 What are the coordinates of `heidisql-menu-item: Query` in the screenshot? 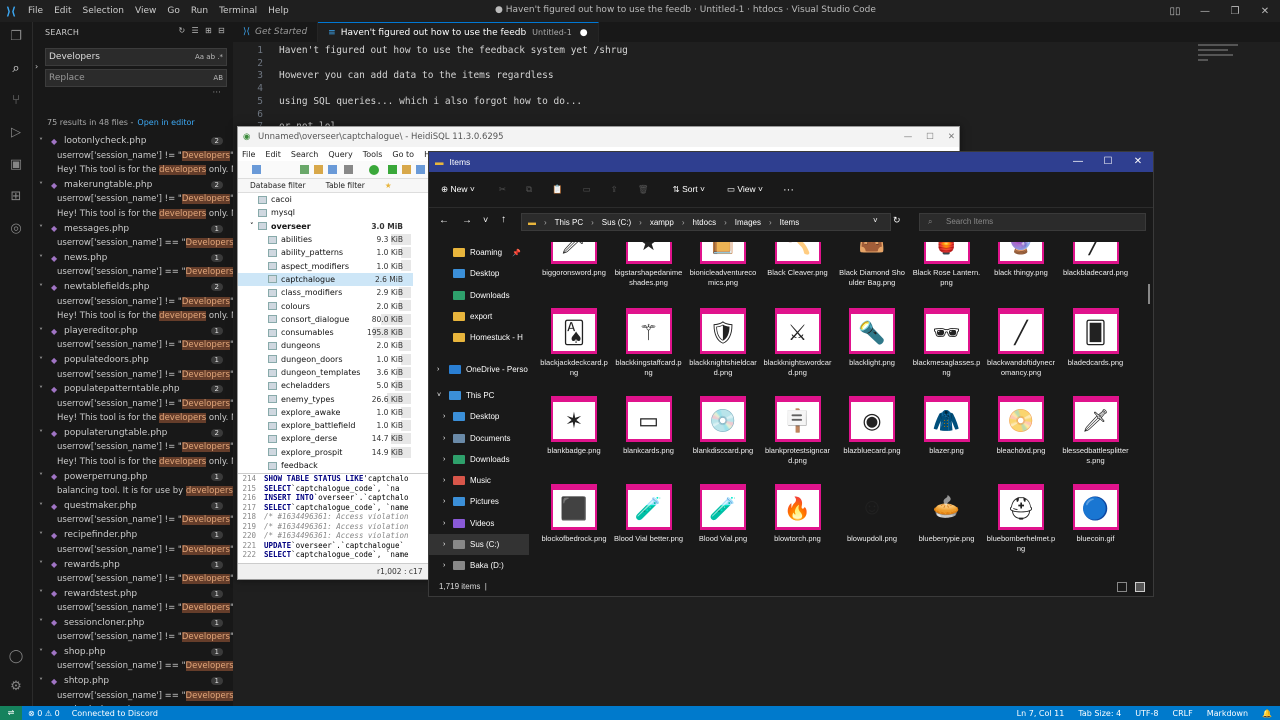 It's located at (340, 154).